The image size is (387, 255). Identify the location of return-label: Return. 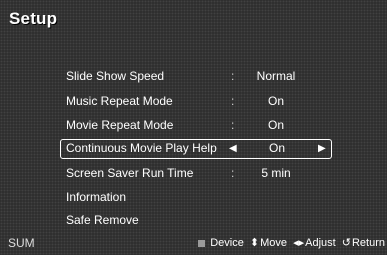
(368, 243).